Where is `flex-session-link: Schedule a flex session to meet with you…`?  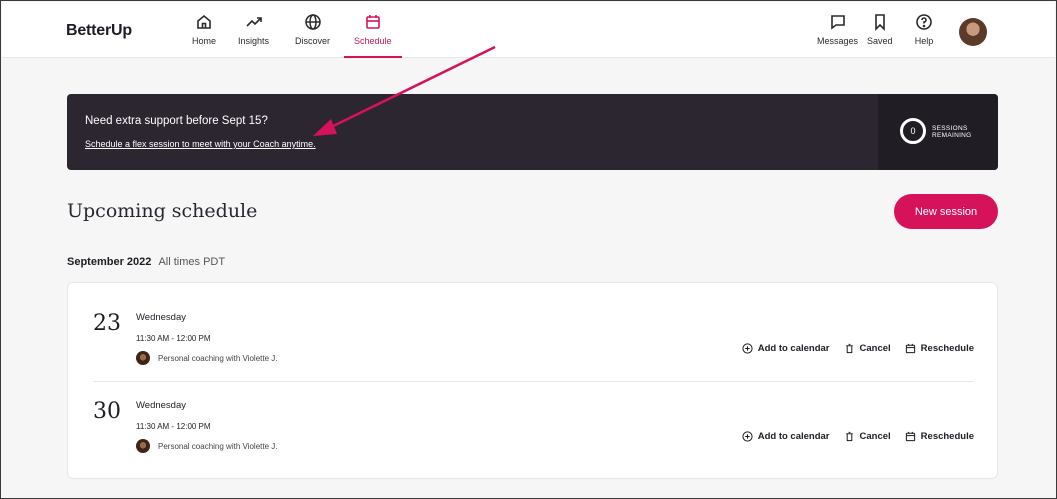
flex-session-link: Schedule a flex session to meet with you… is located at coordinates (200, 144).